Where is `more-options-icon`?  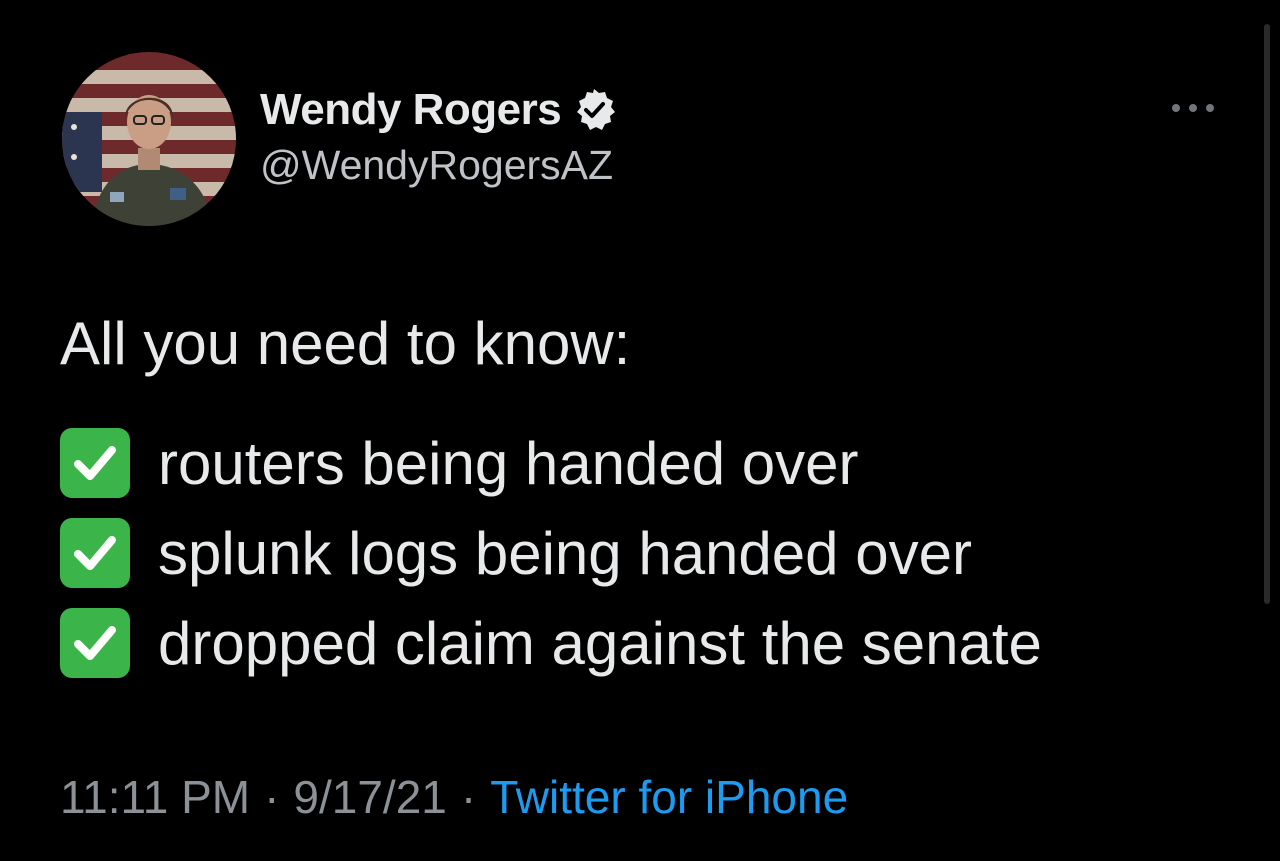
more-options-icon is located at coordinates (1193, 108).